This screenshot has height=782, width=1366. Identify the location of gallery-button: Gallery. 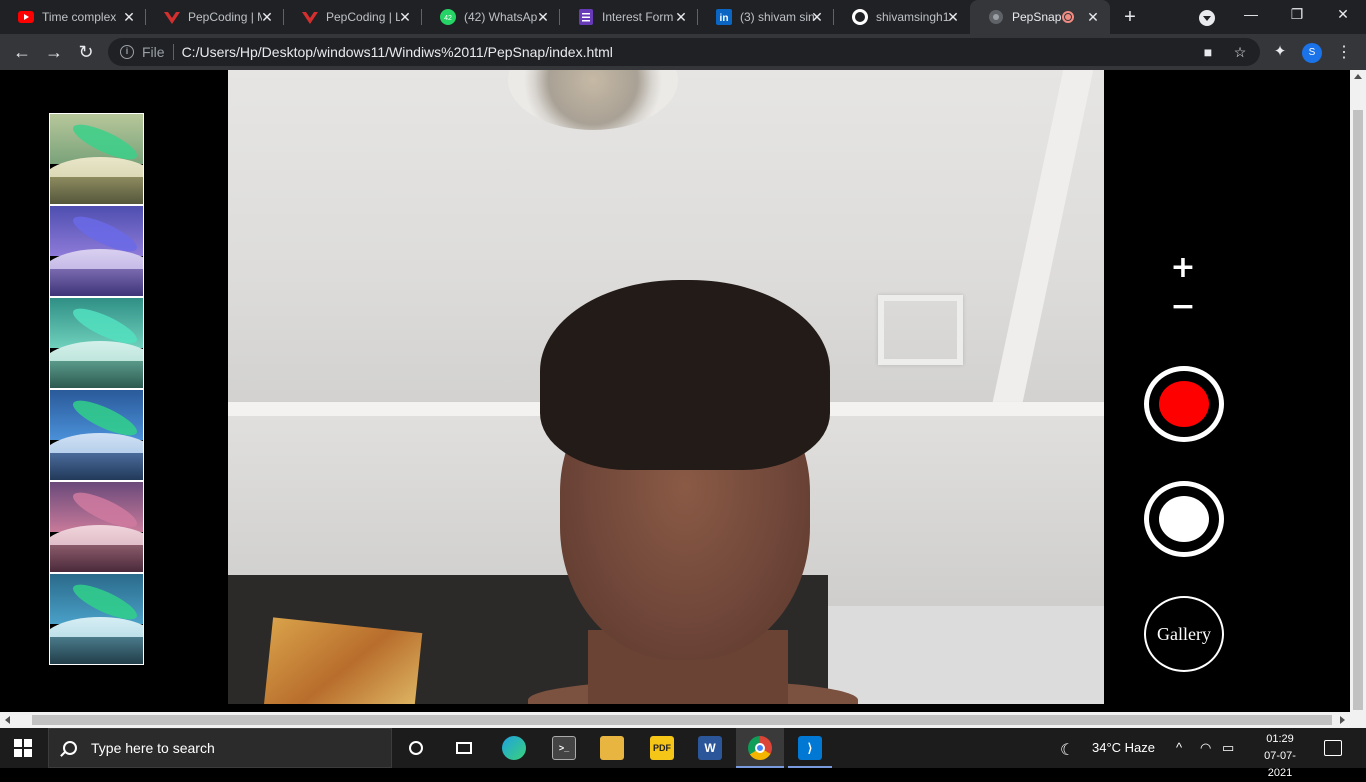
(1184, 634).